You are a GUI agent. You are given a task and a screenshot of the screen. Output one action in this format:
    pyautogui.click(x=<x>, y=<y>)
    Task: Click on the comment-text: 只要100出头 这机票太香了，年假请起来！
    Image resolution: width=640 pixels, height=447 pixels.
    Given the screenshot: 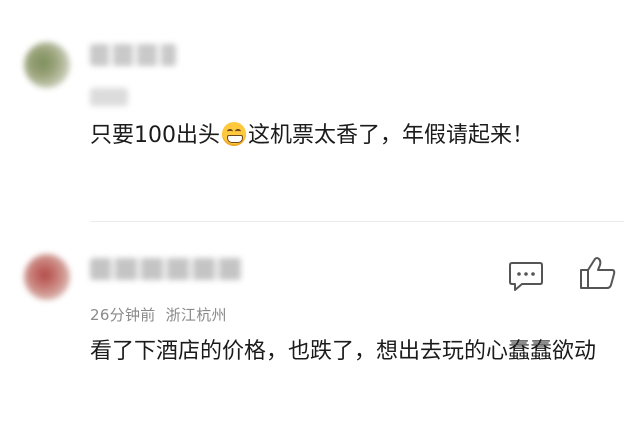 What is the action you would take?
    pyautogui.click(x=350, y=136)
    